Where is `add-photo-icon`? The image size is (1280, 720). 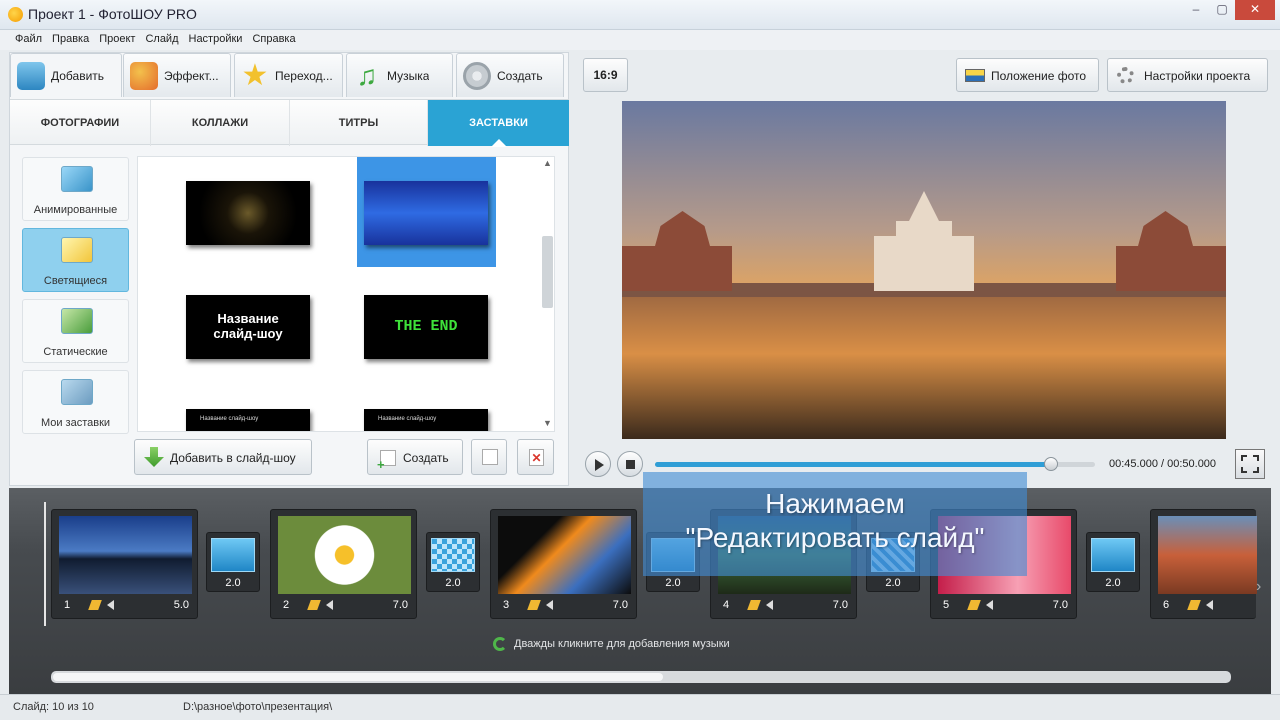 add-photo-icon is located at coordinates (31, 76).